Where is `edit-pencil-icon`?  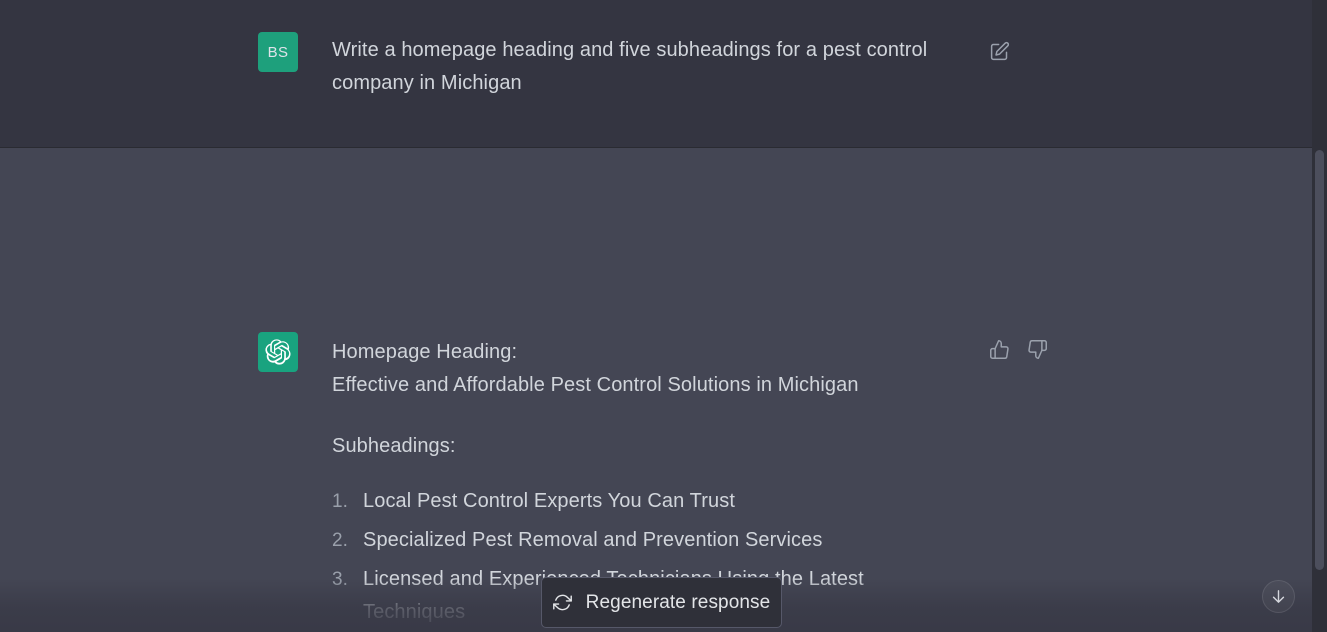
edit-pencil-icon is located at coordinates (999, 51).